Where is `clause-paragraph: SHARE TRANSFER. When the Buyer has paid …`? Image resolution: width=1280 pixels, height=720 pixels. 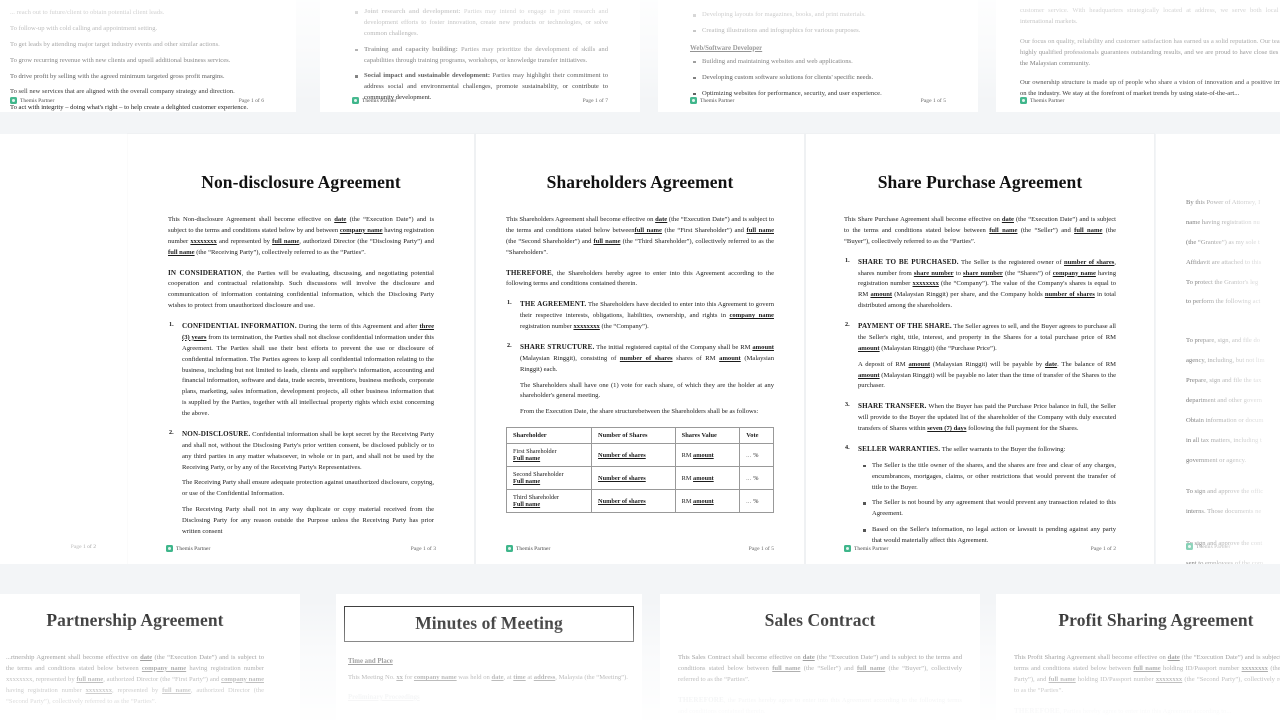
clause-paragraph: SHARE TRANSFER. When the Buyer has paid … is located at coordinates (987, 418).